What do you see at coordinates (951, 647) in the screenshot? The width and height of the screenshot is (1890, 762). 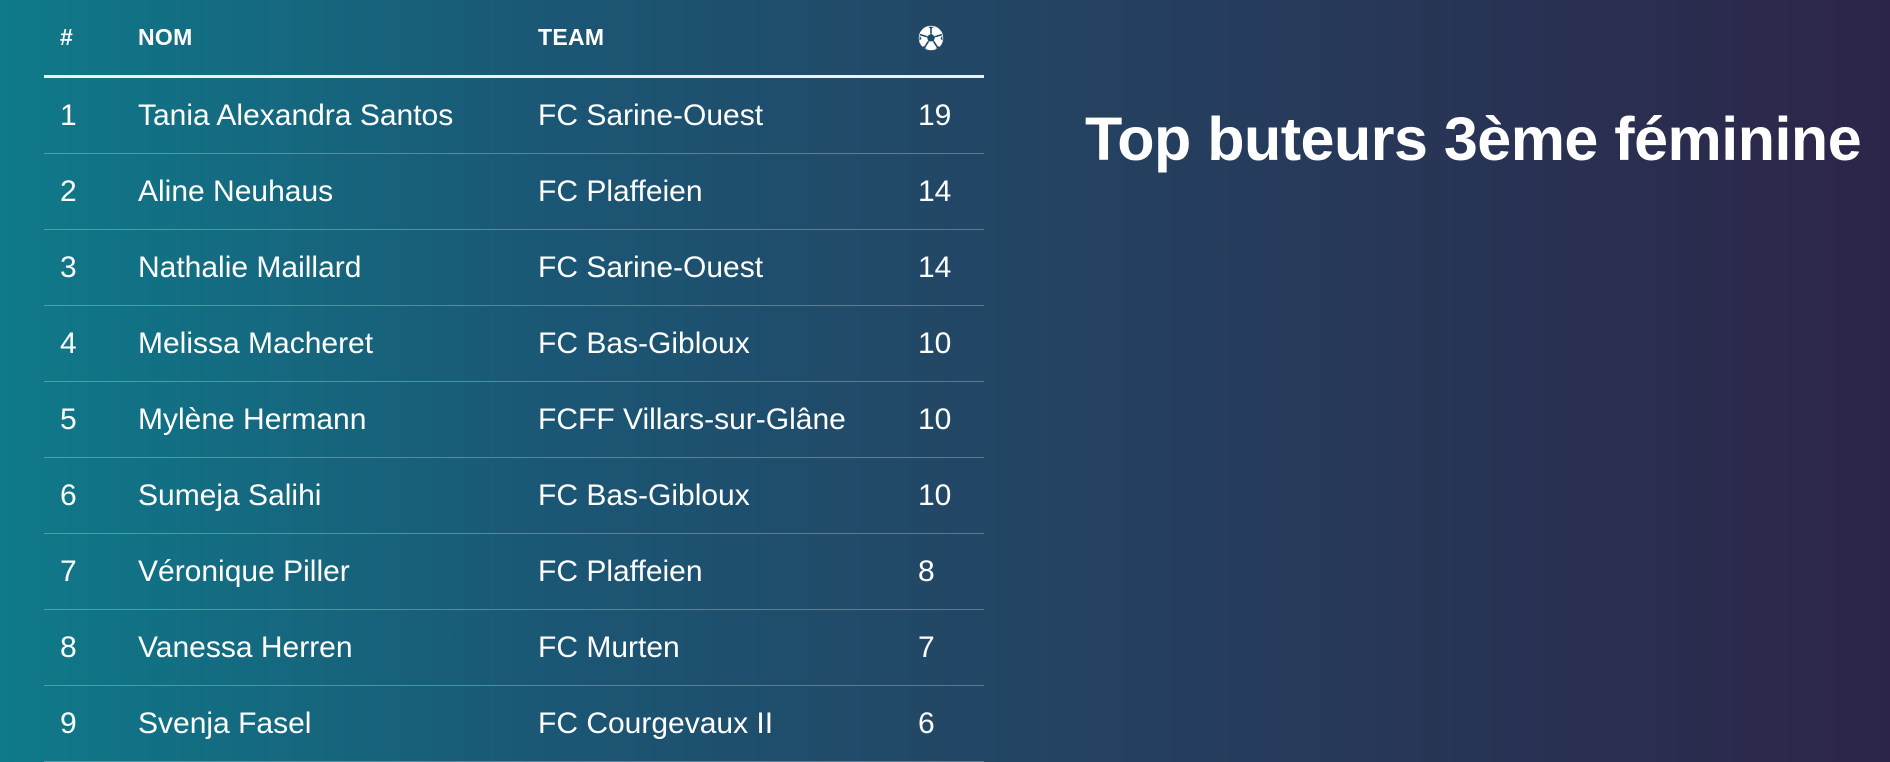 I see `goals-cell: 7` at bounding box center [951, 647].